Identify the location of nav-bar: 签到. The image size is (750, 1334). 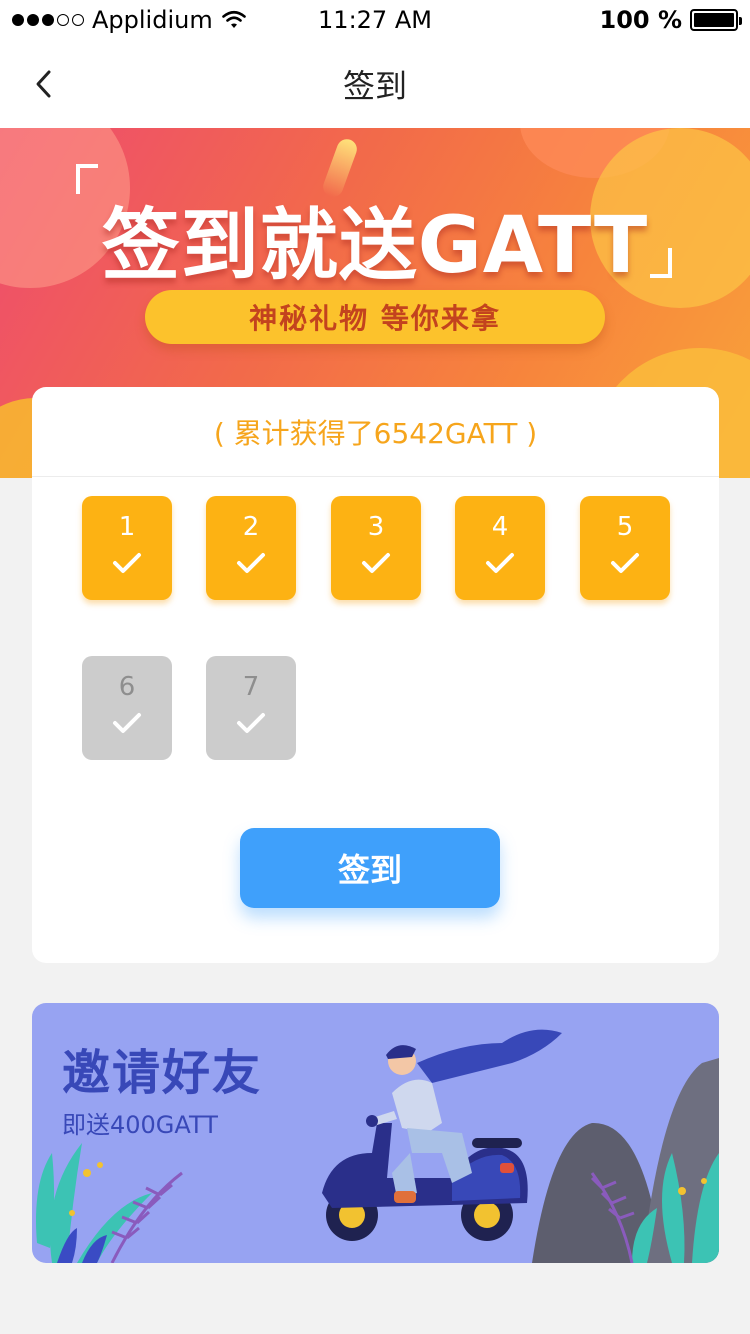
(375, 84).